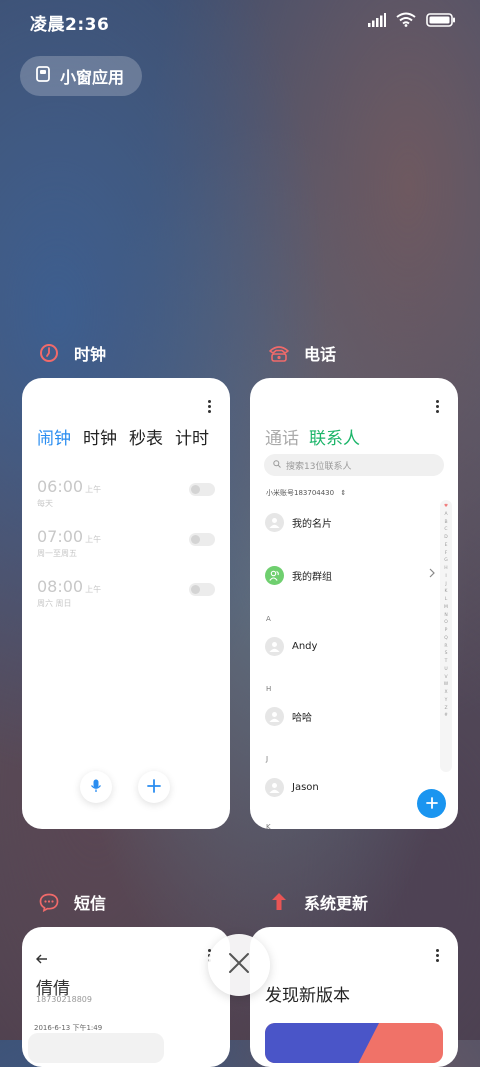  I want to click on alphabet-index-letter: Q, so click(446, 639).